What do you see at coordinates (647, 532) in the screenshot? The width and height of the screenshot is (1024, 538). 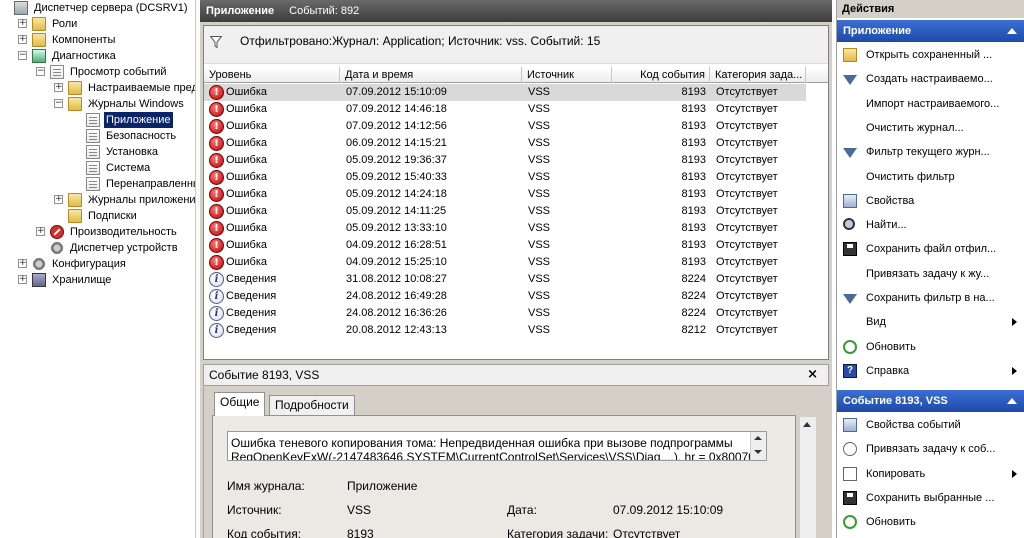 I see `task-category-value: Отсутствует` at bounding box center [647, 532].